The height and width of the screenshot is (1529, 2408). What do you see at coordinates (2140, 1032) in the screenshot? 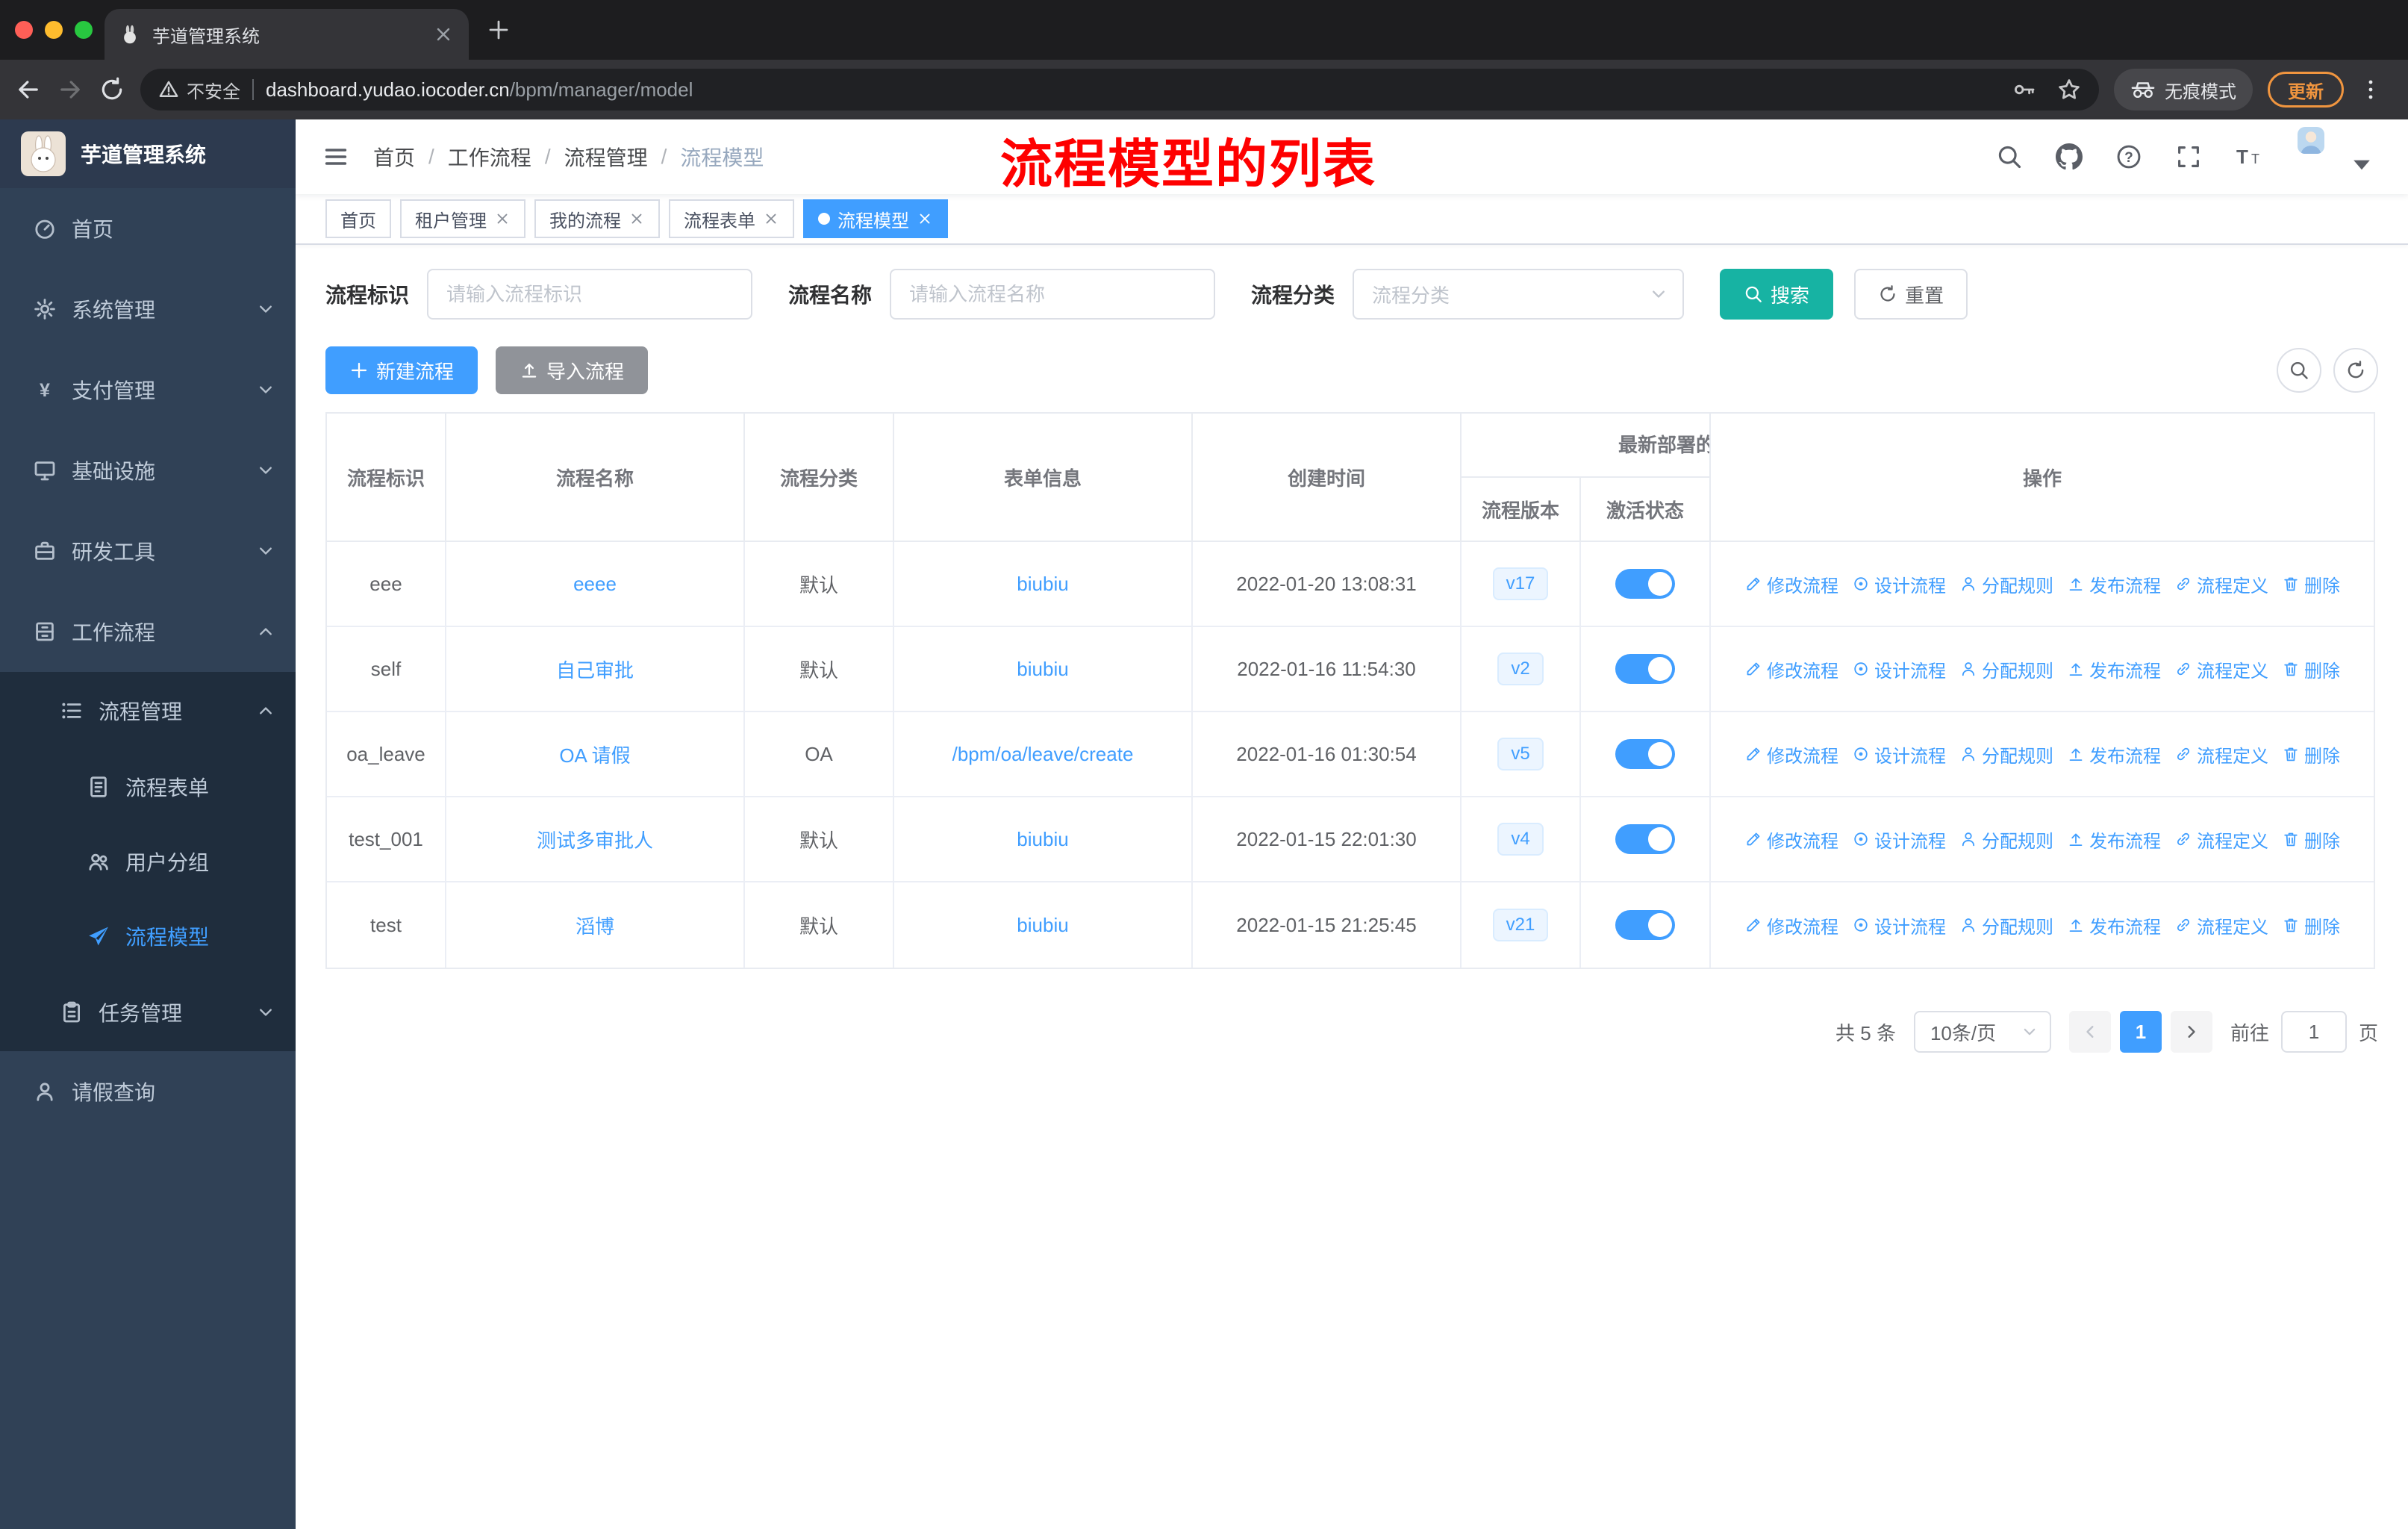
I see `current-page-button: 1` at bounding box center [2140, 1032].